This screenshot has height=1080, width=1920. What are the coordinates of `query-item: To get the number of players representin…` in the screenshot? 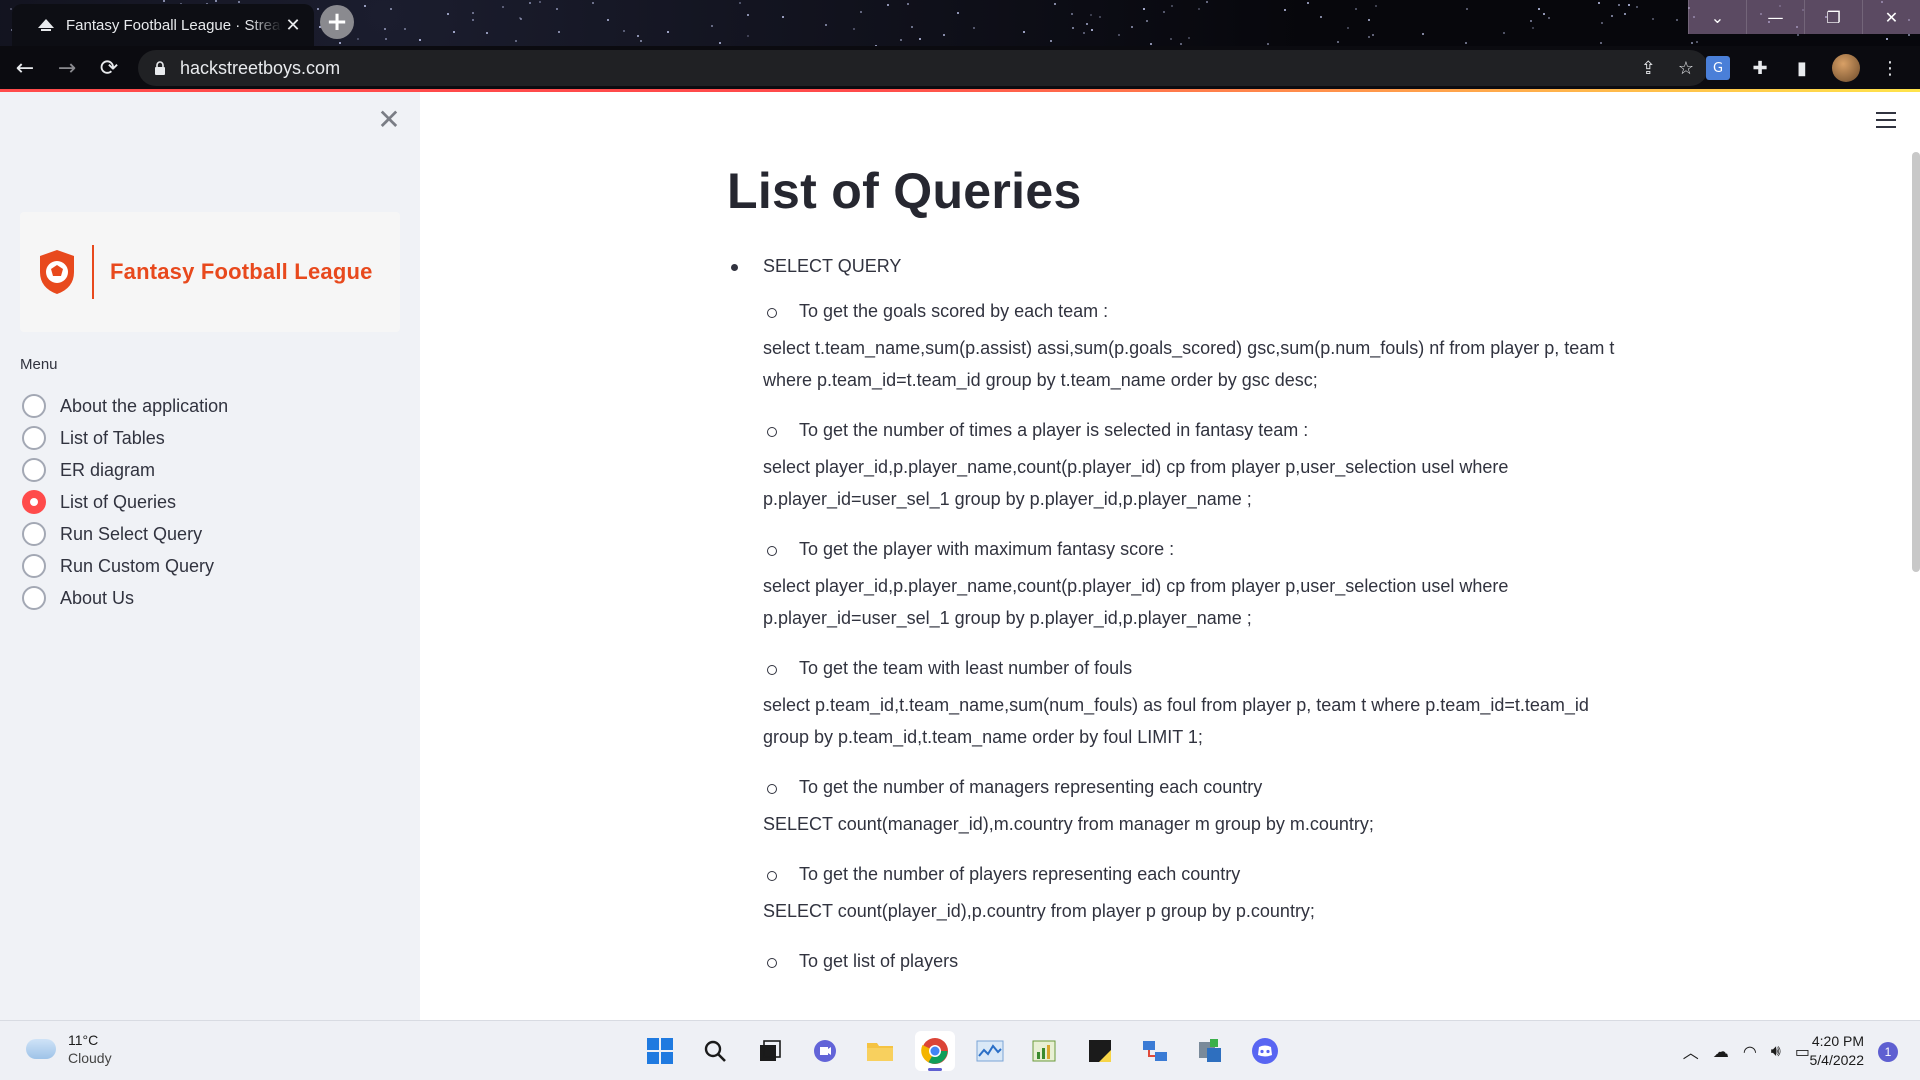 It's located at (1195, 895).